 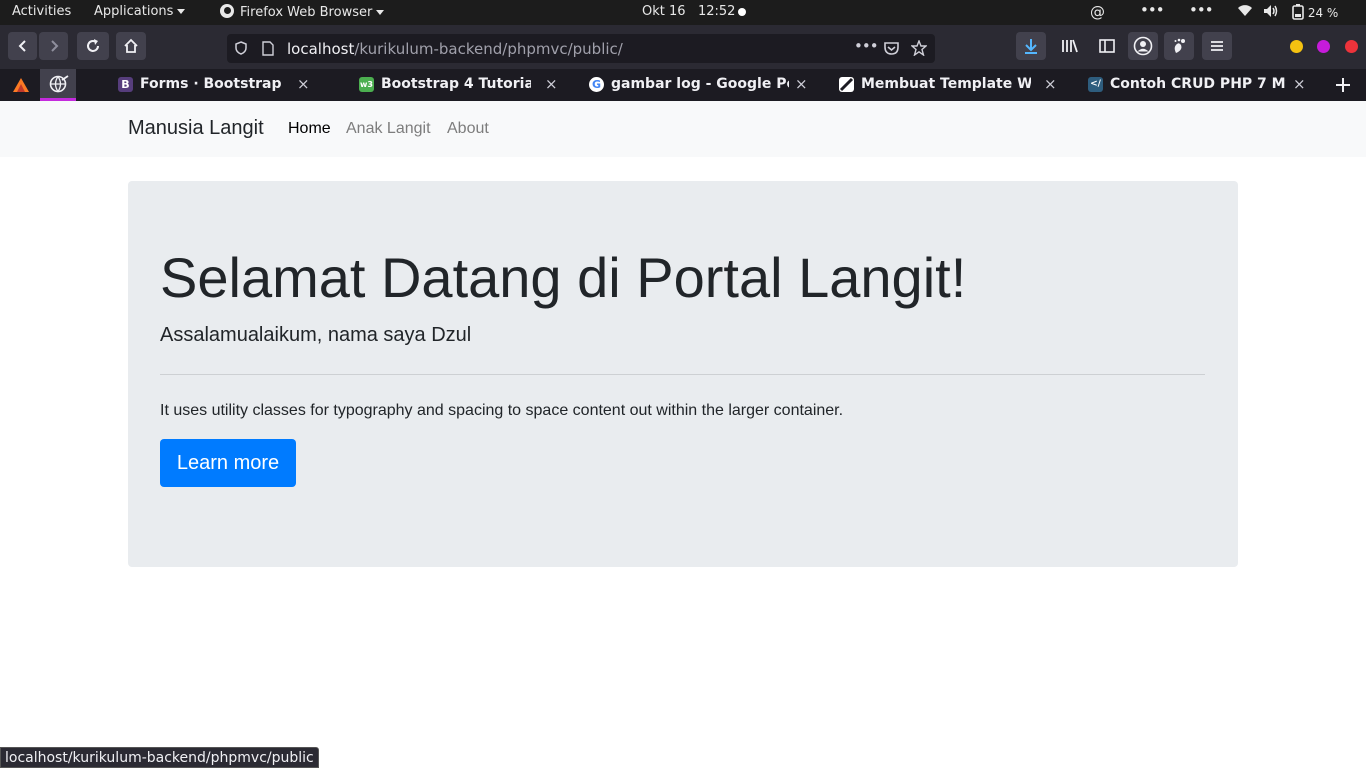 What do you see at coordinates (1298, 12) in the screenshot?
I see `battery-icon` at bounding box center [1298, 12].